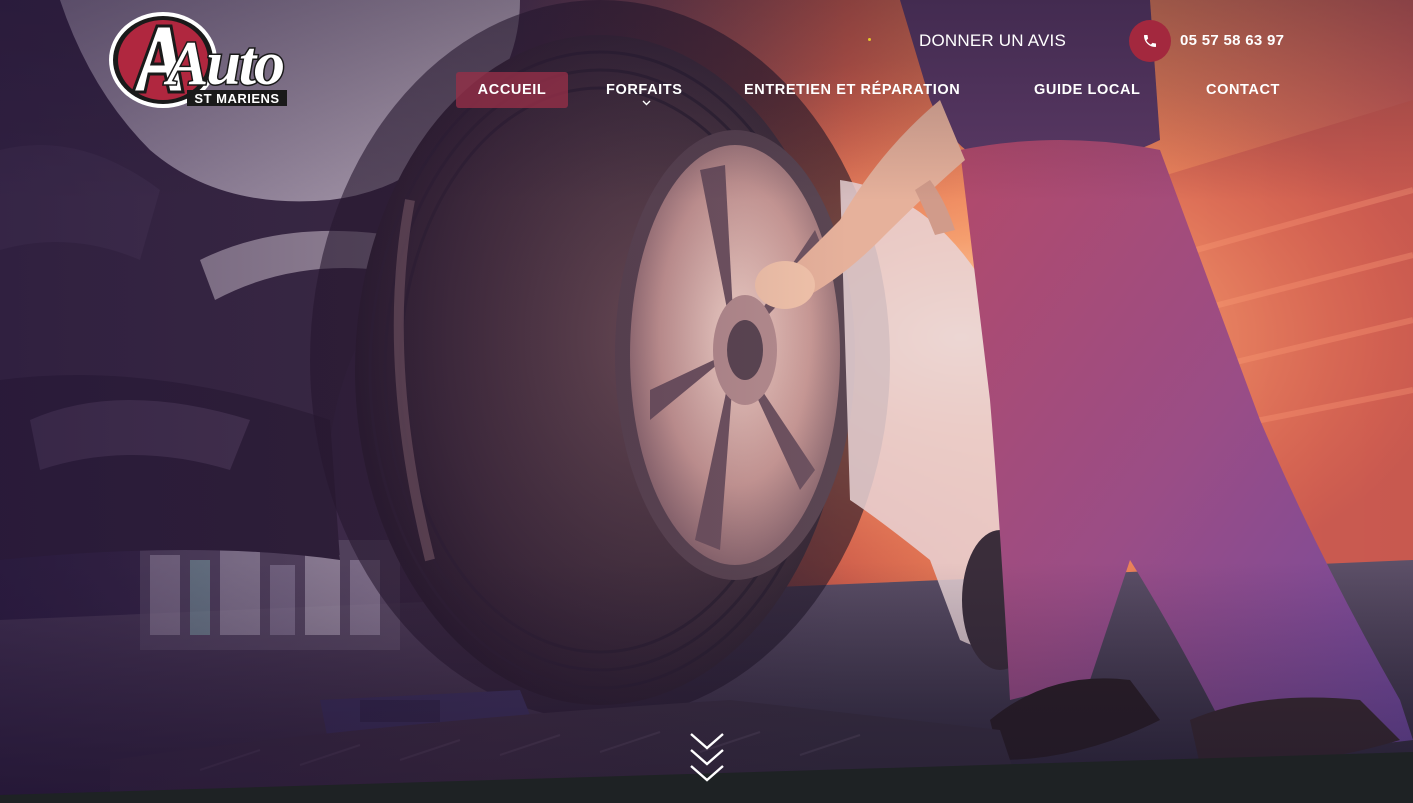 The height and width of the screenshot is (803, 1413). What do you see at coordinates (1087, 90) in the screenshot?
I see `nav-item-guide-local: GUIDE LOCAL` at bounding box center [1087, 90].